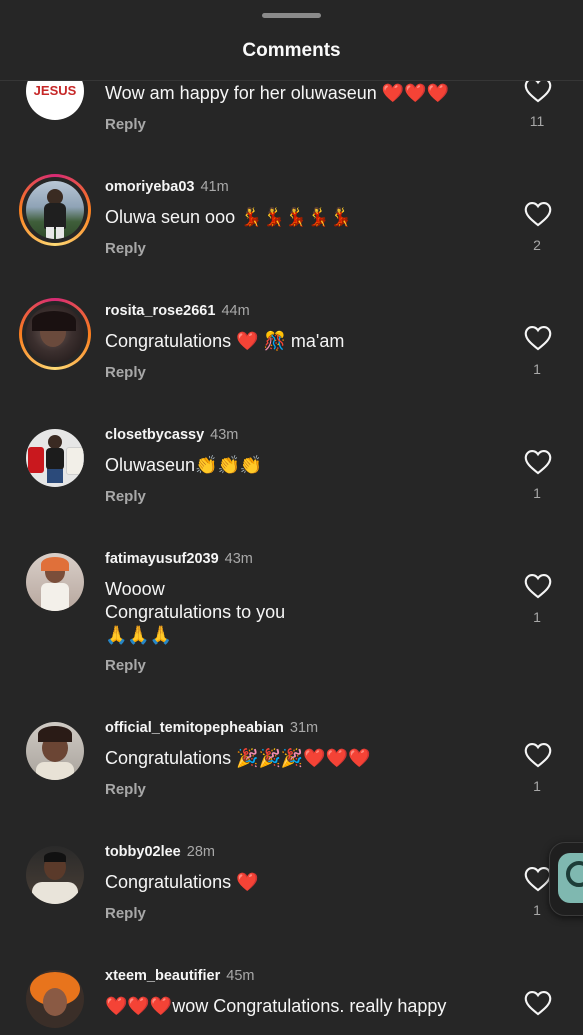 This screenshot has height=1035, width=583. I want to click on drag-handle, so click(291, 15).